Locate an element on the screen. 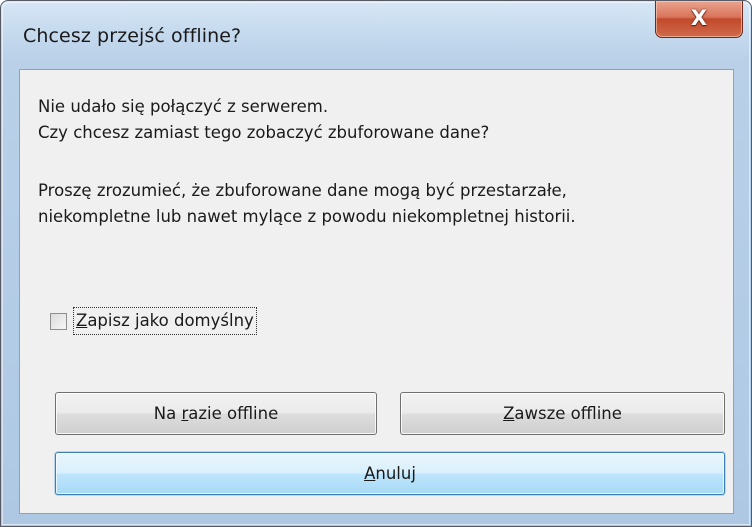 This screenshot has width=752, height=527. label-text: apisz jako domyślny is located at coordinates (170, 320).